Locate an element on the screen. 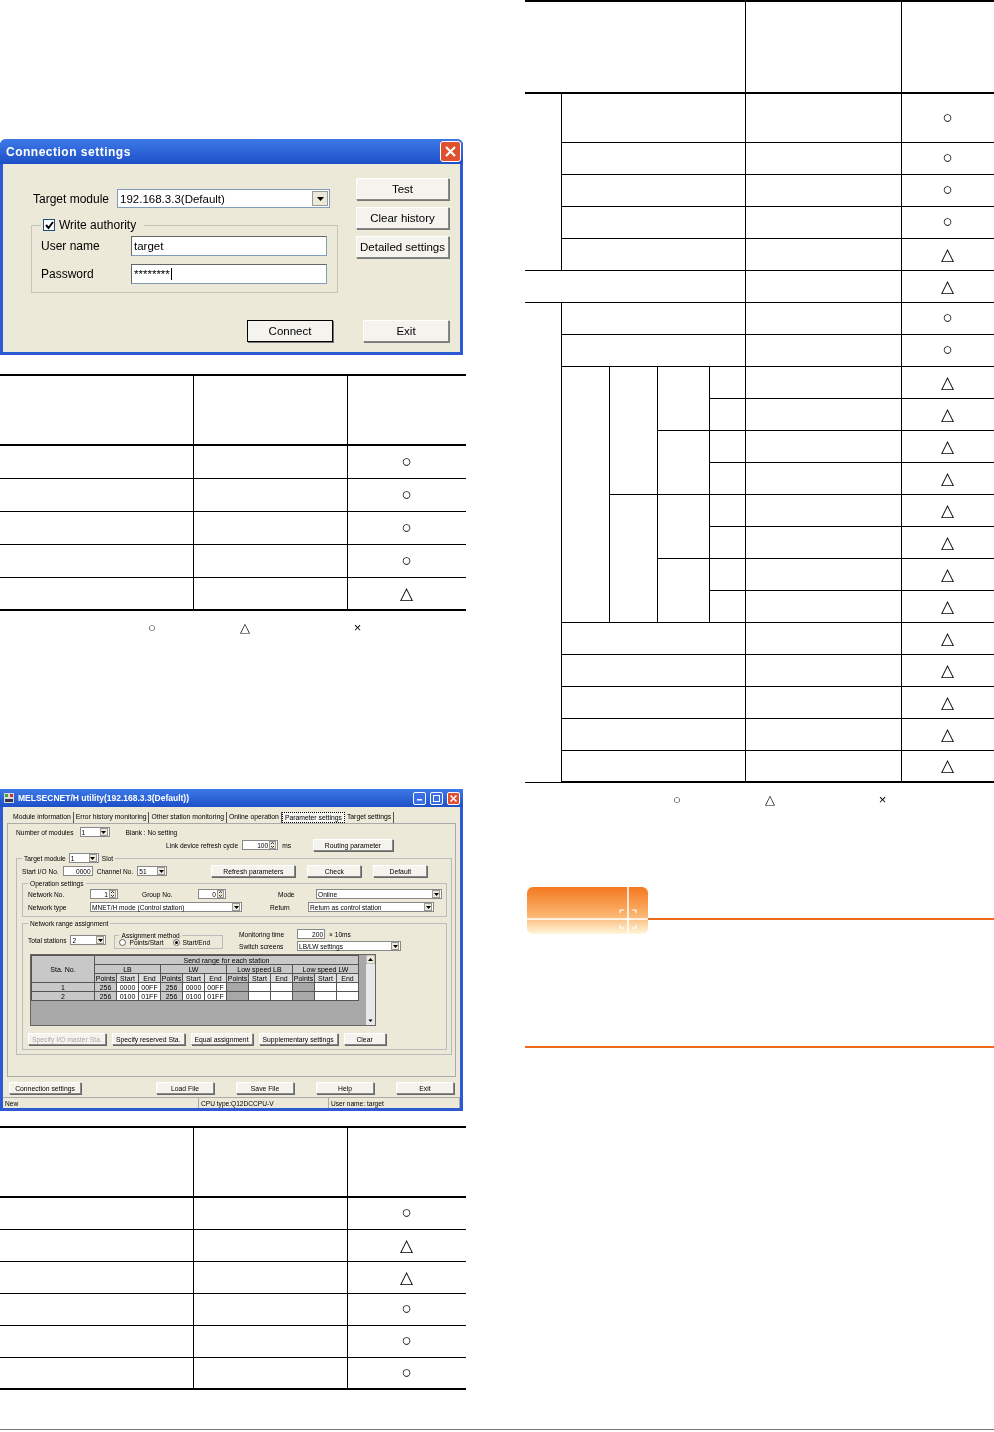 This screenshot has width=994, height=1432. dialog-button: Exit is located at coordinates (406, 331).